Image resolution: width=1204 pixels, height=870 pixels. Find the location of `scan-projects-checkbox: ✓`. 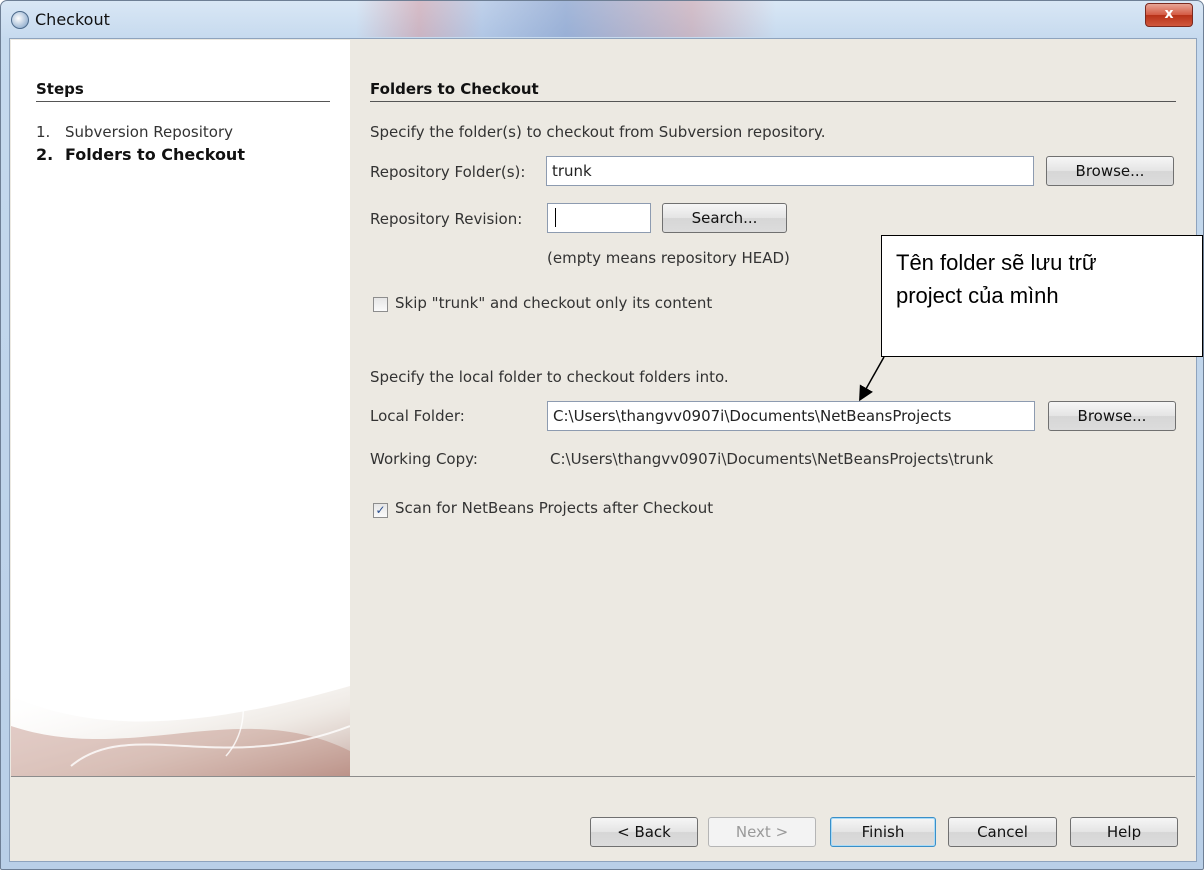

scan-projects-checkbox: ✓ is located at coordinates (380, 510).